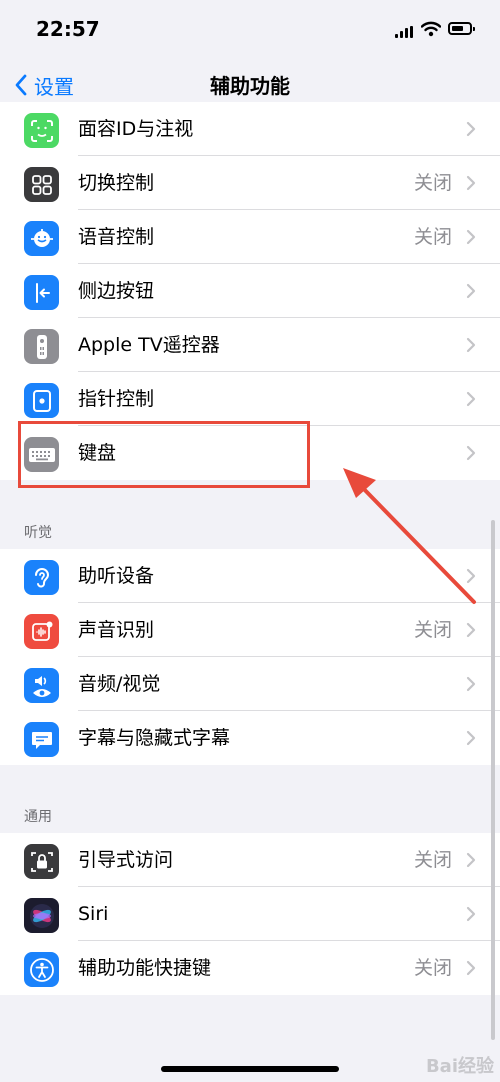 The image size is (500, 1082). Describe the element at coordinates (493, 780) in the screenshot. I see `scrollbar` at that location.